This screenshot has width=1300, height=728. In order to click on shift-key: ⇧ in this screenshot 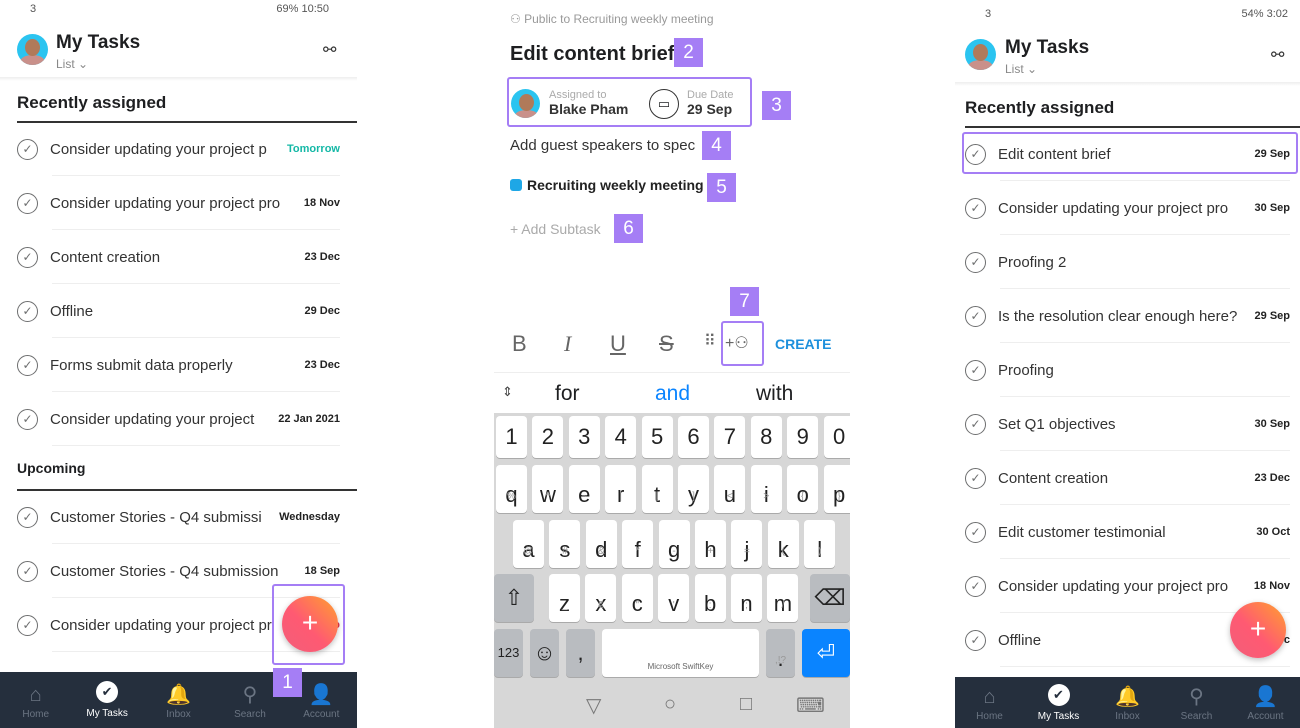, I will do `click(514, 598)`.